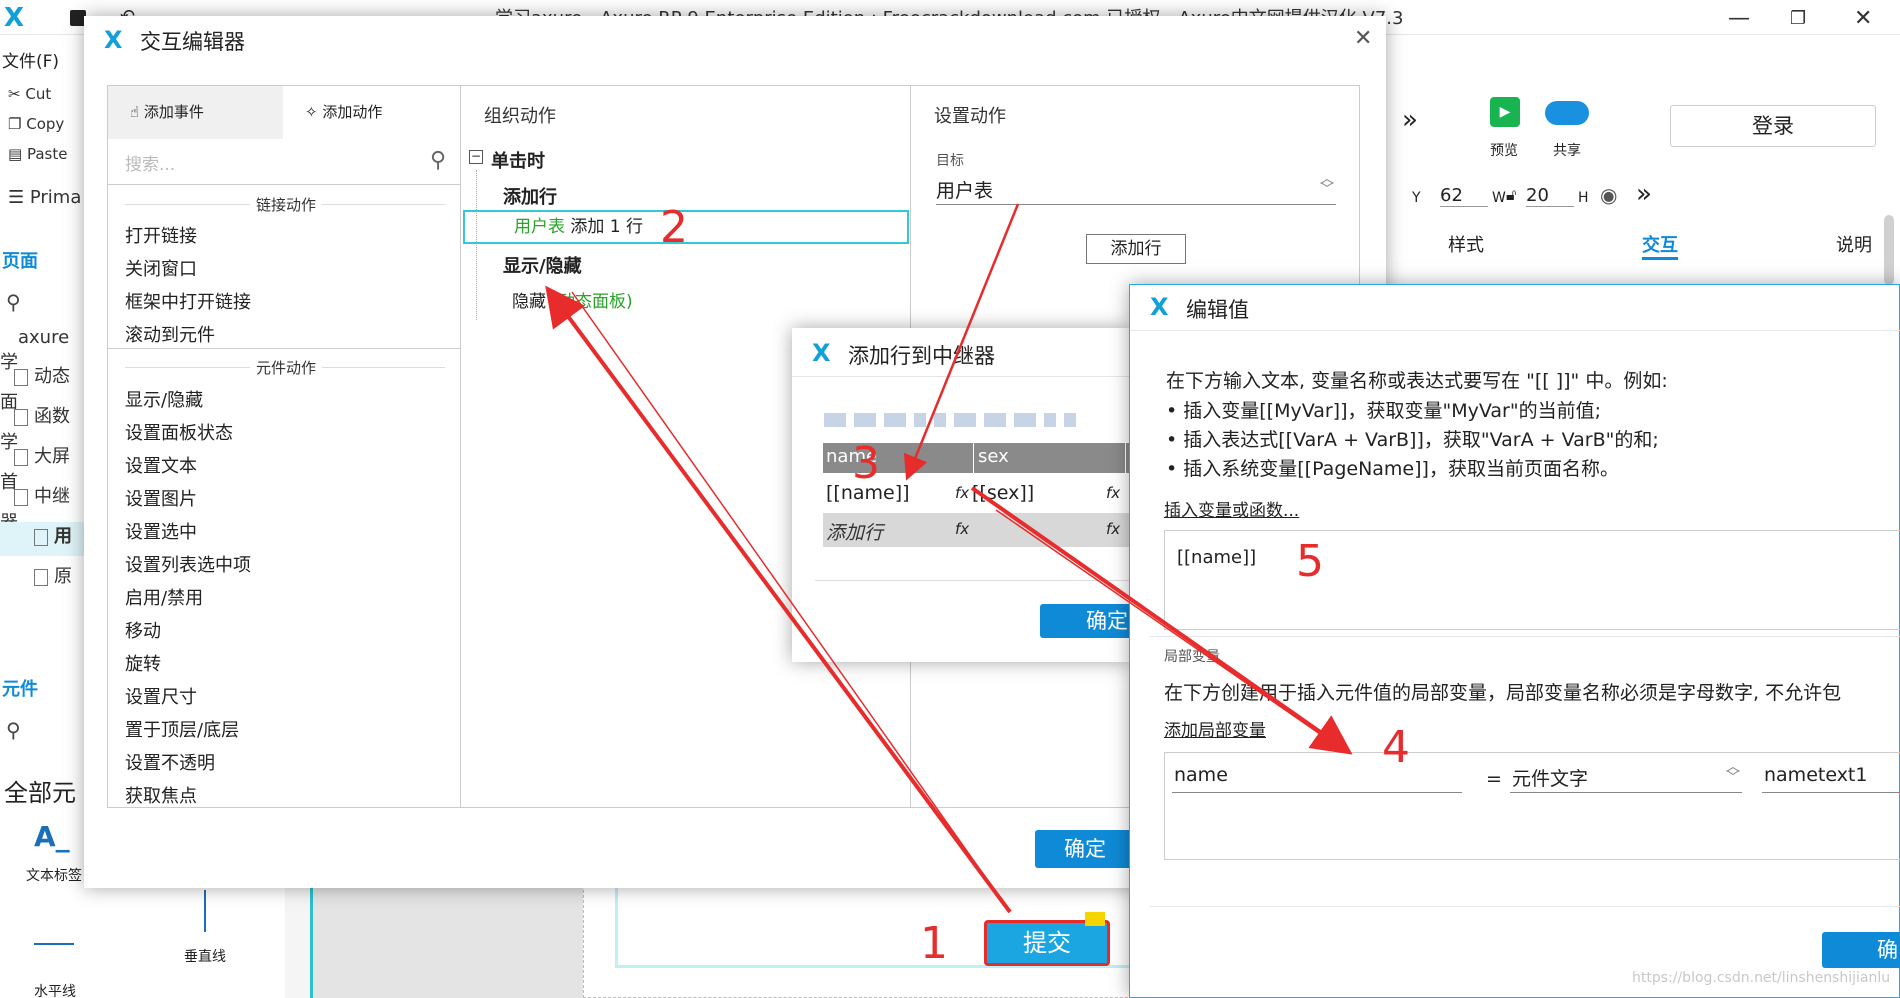 The width and height of the screenshot is (1900, 998). I want to click on action-list-item: 设置列表选中项, so click(188, 564).